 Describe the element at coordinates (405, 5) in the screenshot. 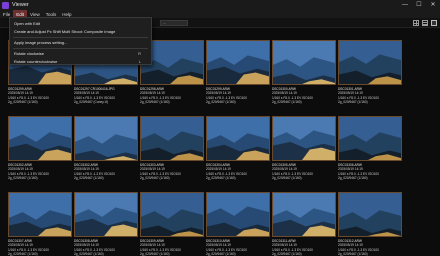

I see `minimize-button: —` at that location.